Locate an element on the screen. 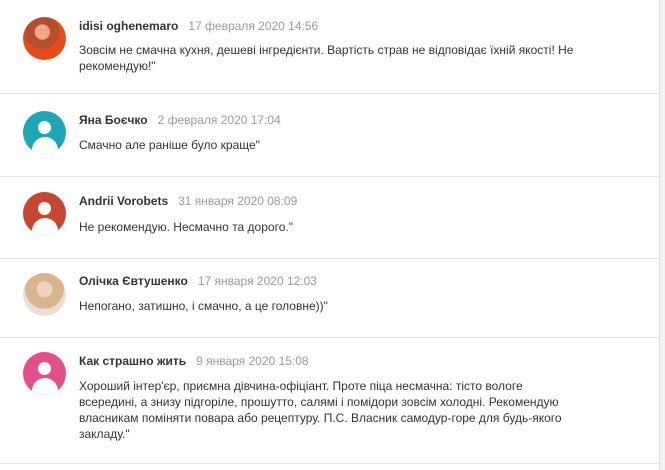 The height and width of the screenshot is (470, 665). review-meta: Олічка Євтушенко 17 января 2020 12:03 is located at coordinates (198, 281).